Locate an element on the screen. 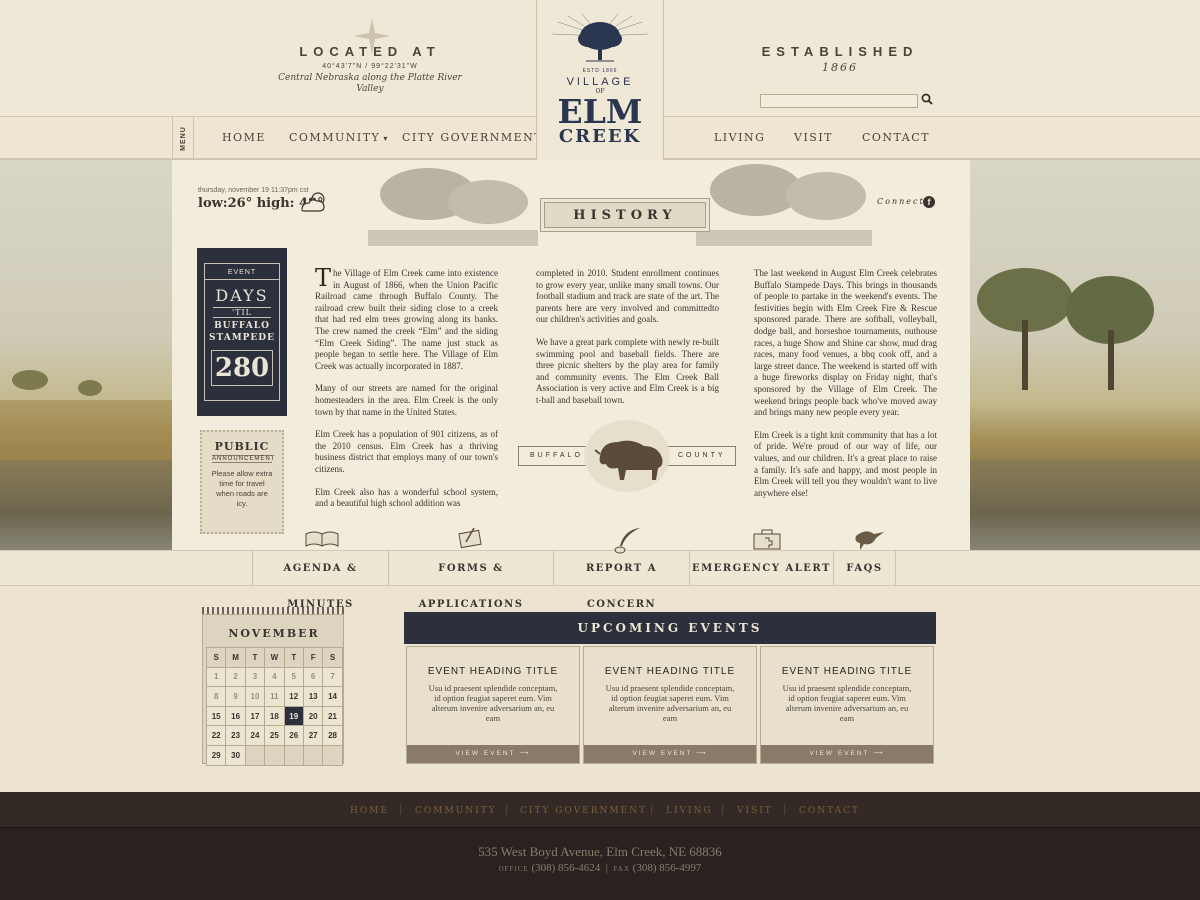 This screenshot has height=900, width=1200. nav-visit: VISIT is located at coordinates (813, 137).